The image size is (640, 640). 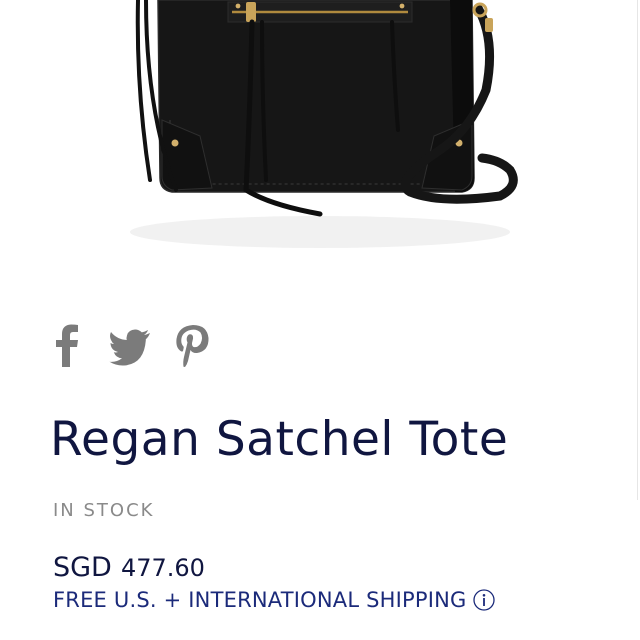 I want to click on scroll-edge-divider, so click(x=637, y=250).